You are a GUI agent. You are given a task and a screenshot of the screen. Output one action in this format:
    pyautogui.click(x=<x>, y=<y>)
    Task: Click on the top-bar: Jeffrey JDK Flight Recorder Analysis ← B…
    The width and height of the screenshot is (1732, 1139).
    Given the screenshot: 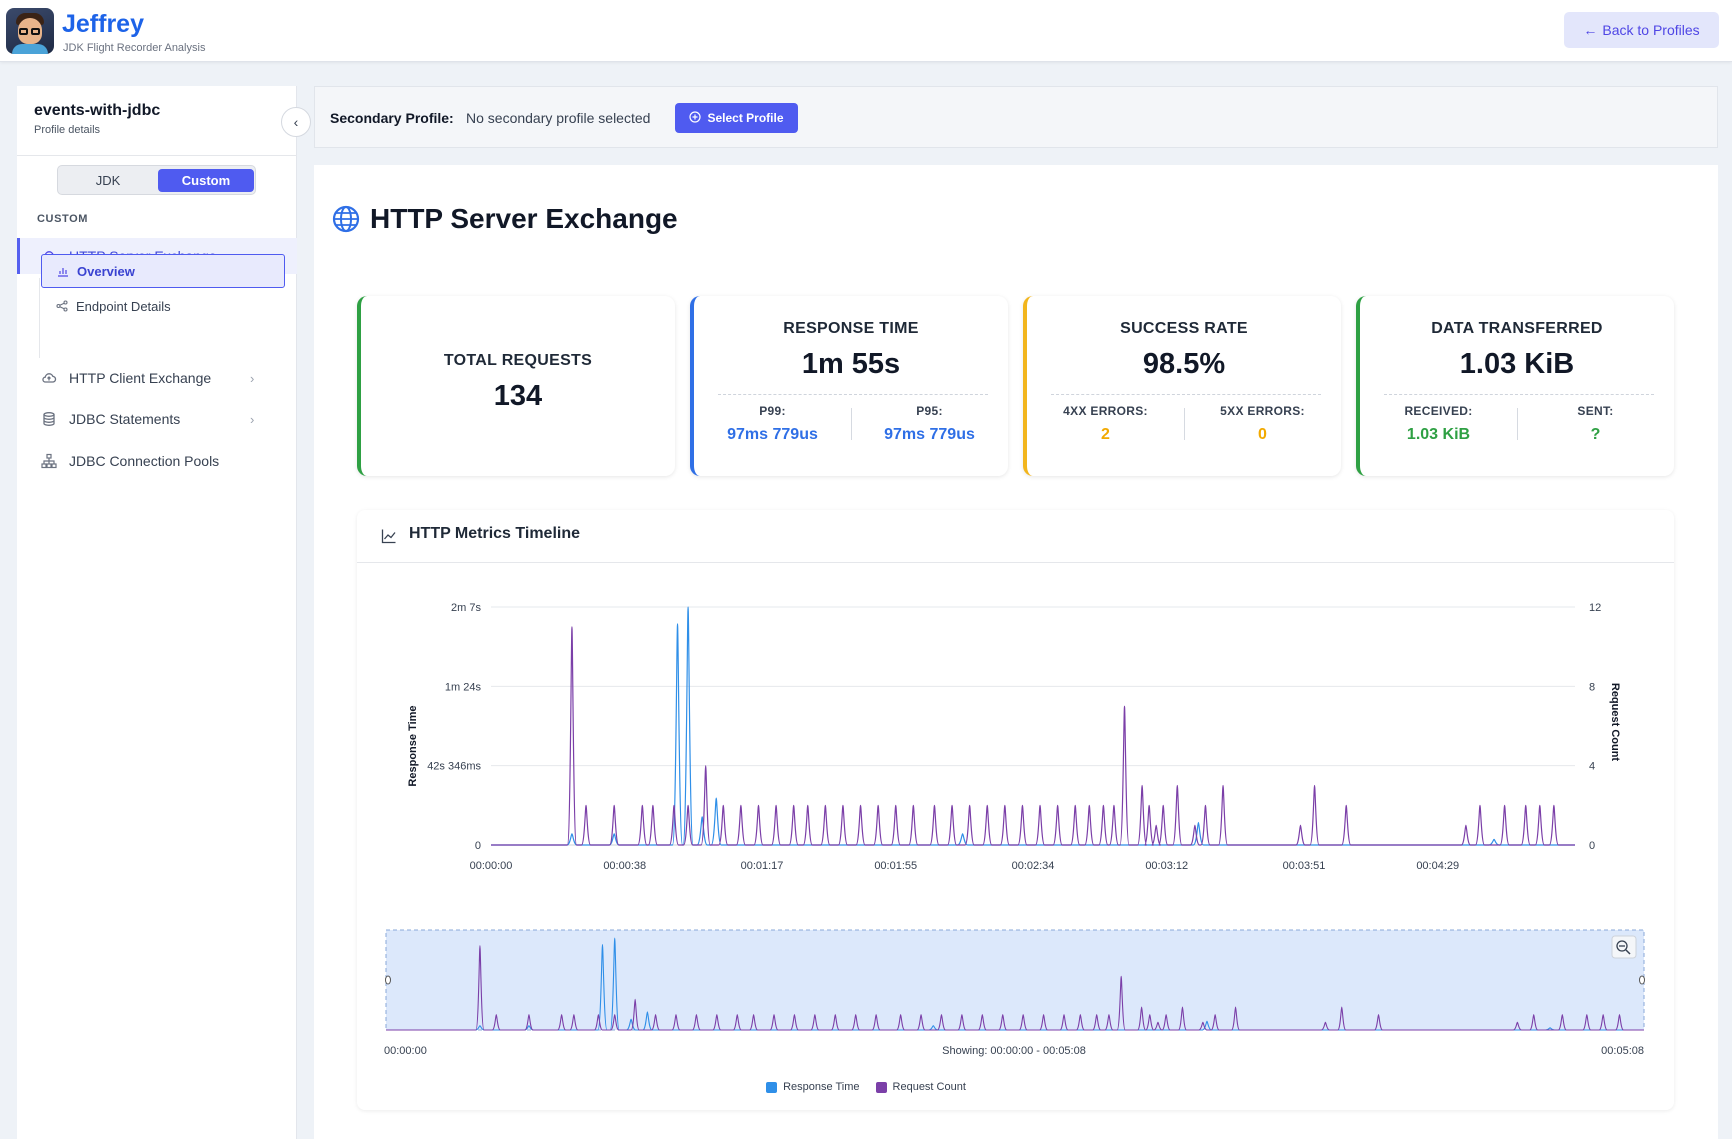 What is the action you would take?
    pyautogui.click(x=866, y=31)
    